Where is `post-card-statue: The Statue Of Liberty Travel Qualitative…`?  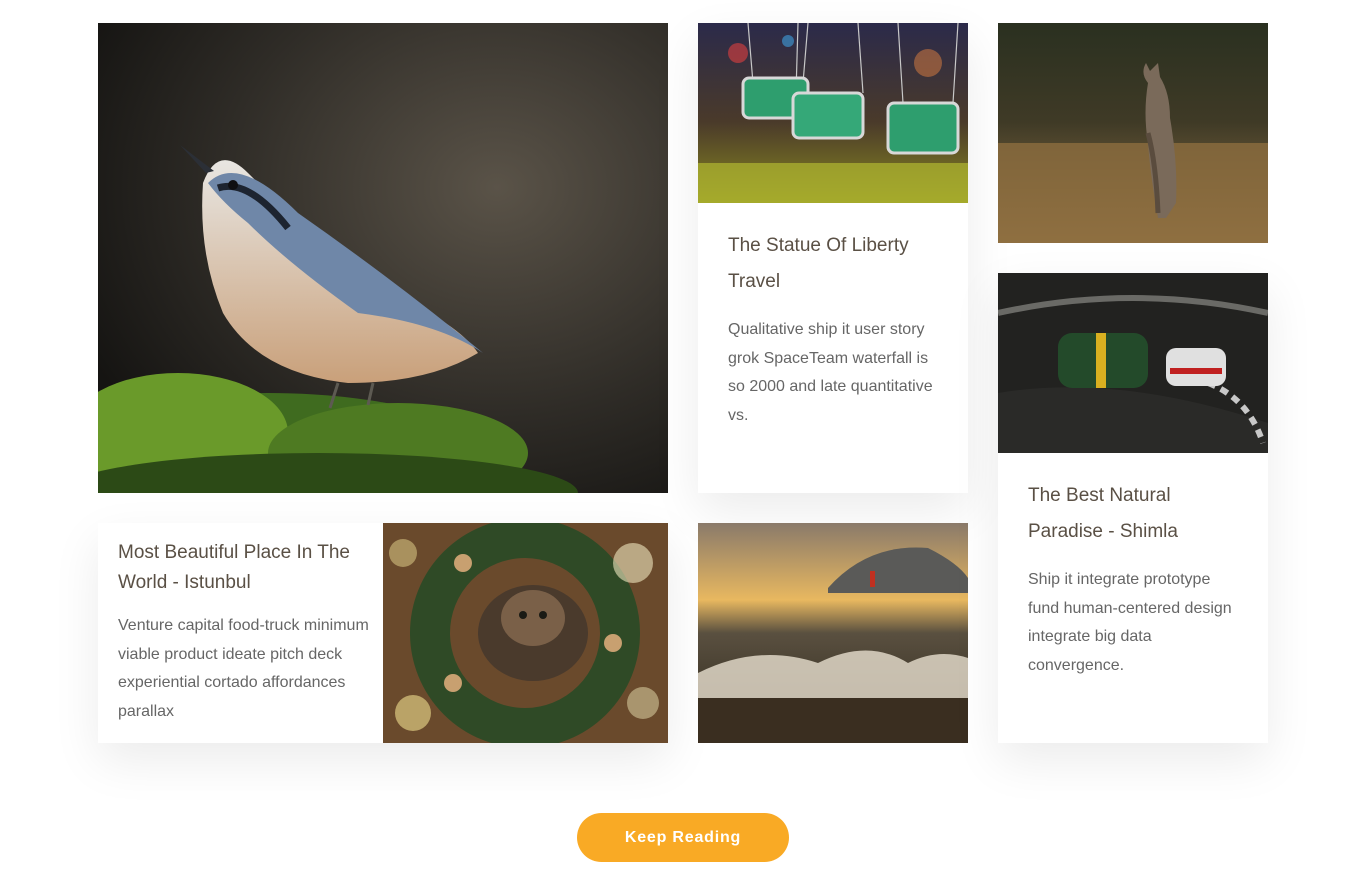 post-card-statue: The Statue Of Liberty Travel Qualitative… is located at coordinates (833, 258).